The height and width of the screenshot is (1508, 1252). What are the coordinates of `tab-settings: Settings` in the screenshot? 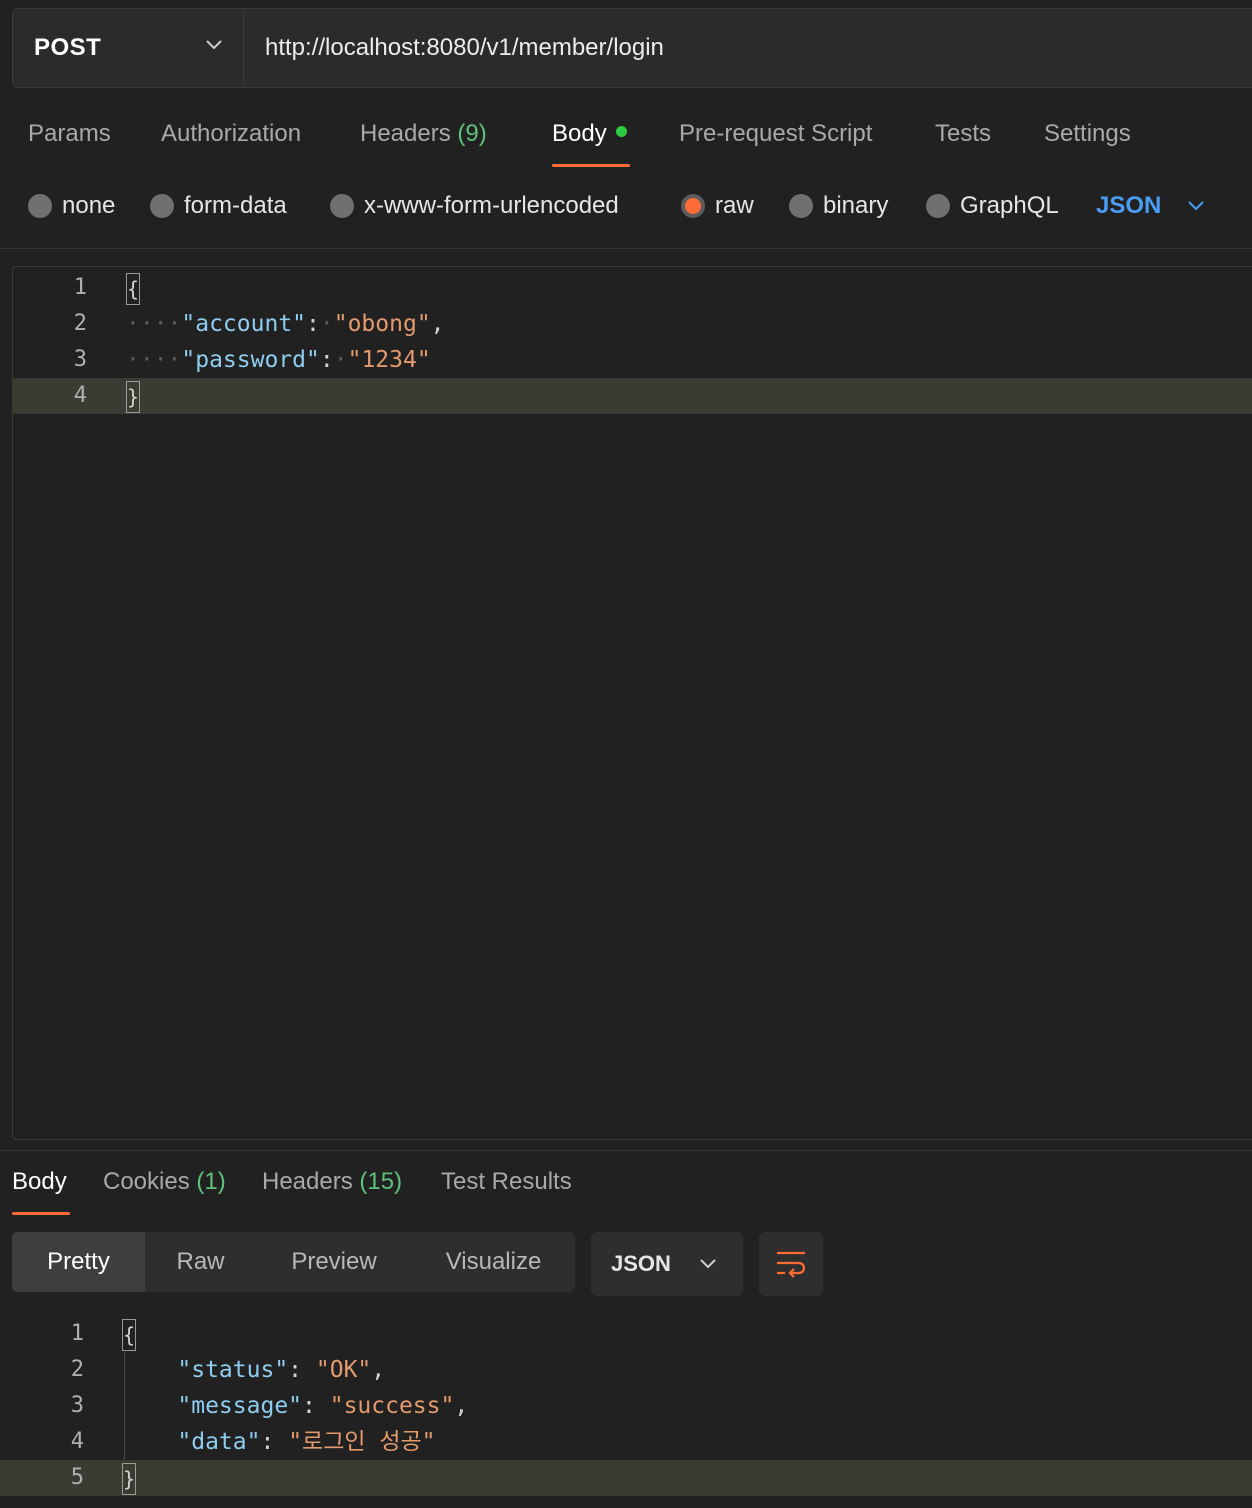 It's located at (1087, 134).